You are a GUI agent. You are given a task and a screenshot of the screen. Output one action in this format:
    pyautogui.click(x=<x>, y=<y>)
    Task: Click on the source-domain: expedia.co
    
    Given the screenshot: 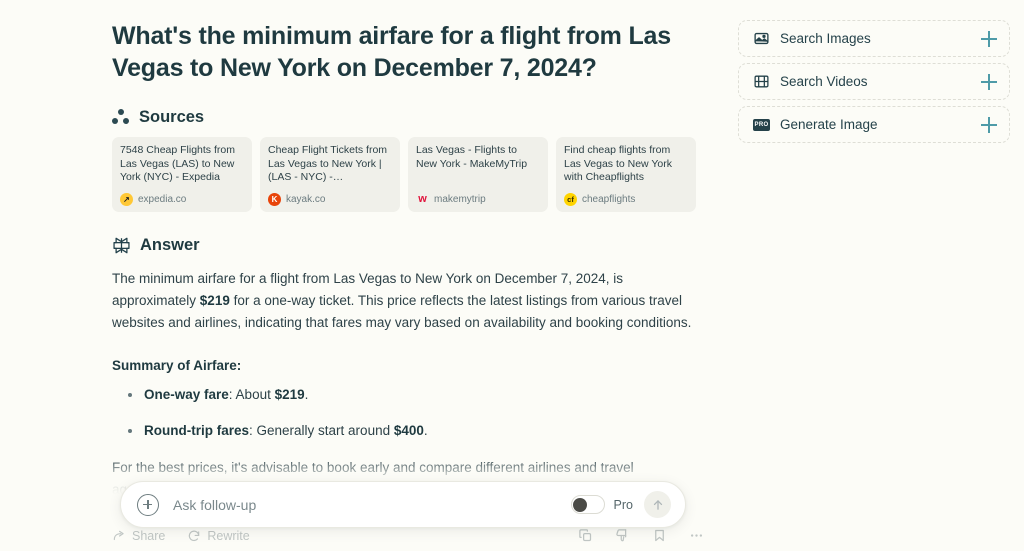 What is the action you would take?
    pyautogui.click(x=162, y=199)
    